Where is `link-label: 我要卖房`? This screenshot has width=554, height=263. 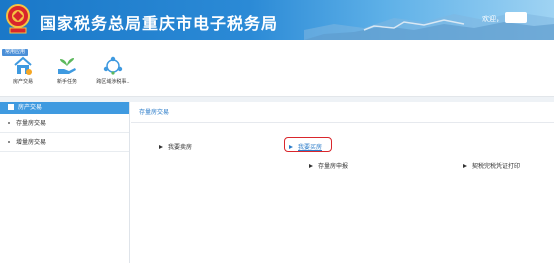 link-label: 我要卖房 is located at coordinates (180, 147).